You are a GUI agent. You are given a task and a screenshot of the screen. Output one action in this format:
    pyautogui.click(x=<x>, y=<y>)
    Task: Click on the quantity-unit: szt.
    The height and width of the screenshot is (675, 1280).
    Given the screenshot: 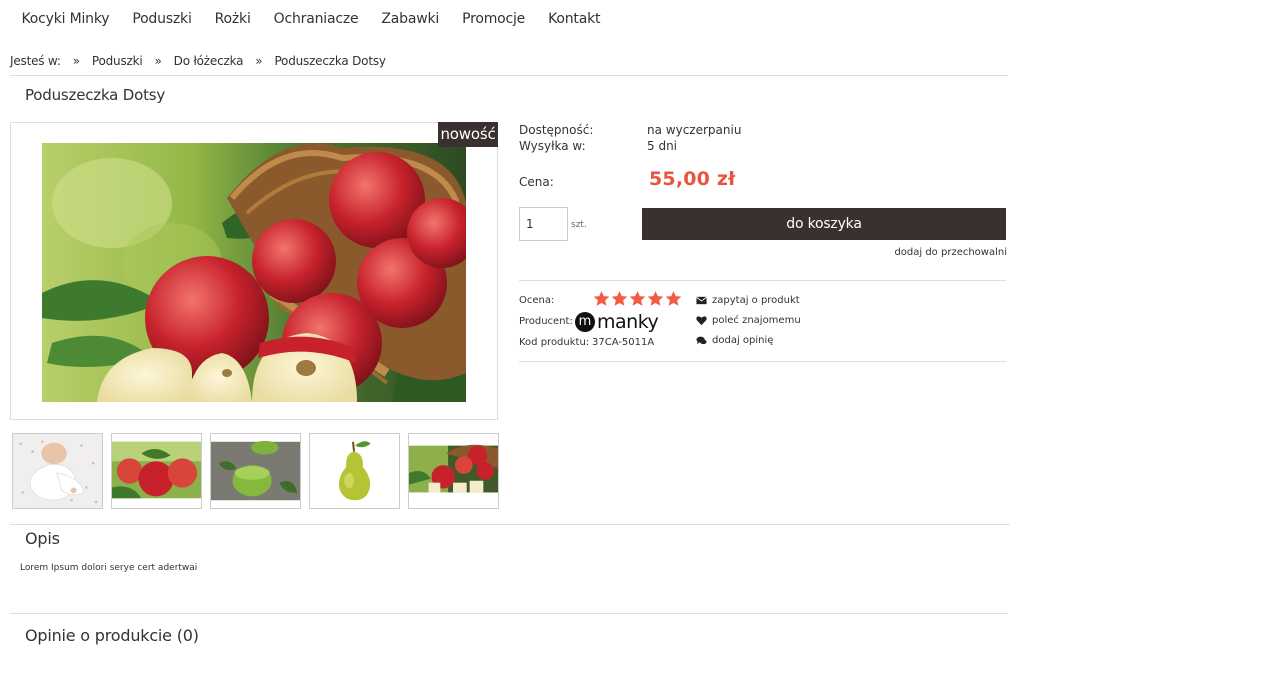 What is the action you would take?
    pyautogui.click(x=579, y=225)
    